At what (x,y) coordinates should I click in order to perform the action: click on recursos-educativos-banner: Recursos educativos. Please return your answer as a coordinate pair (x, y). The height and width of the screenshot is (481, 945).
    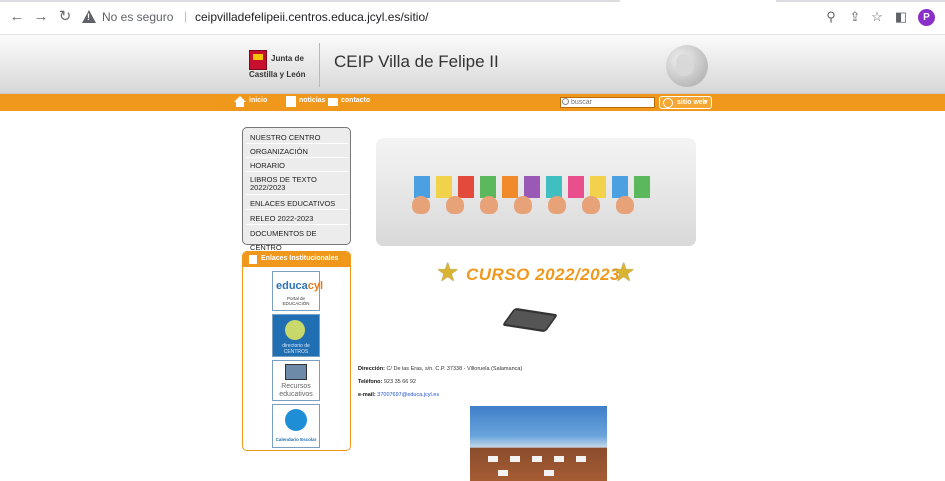
    Looking at the image, I should click on (296, 380).